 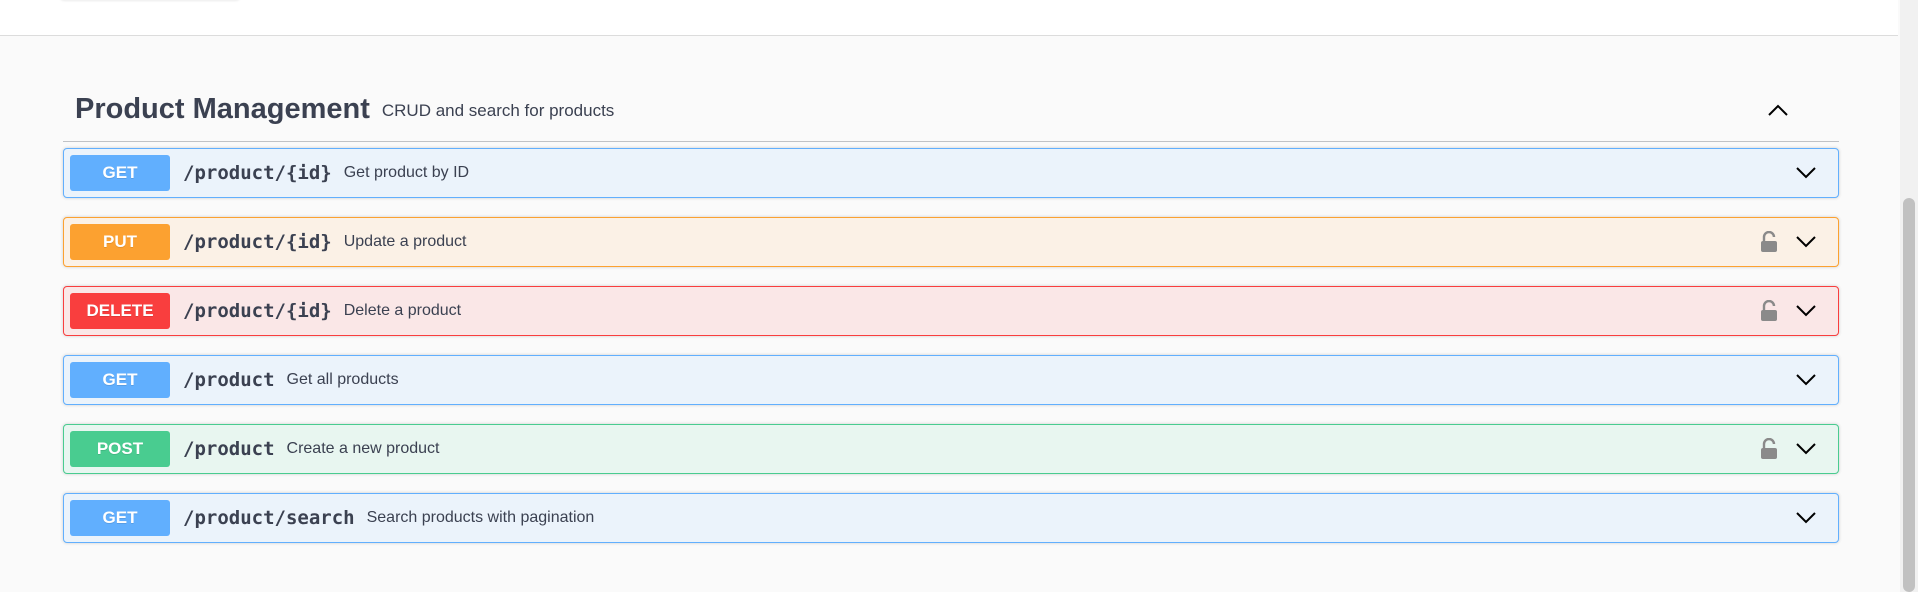 What do you see at coordinates (406, 172) in the screenshot?
I see `operation-summary: Get product by ID` at bounding box center [406, 172].